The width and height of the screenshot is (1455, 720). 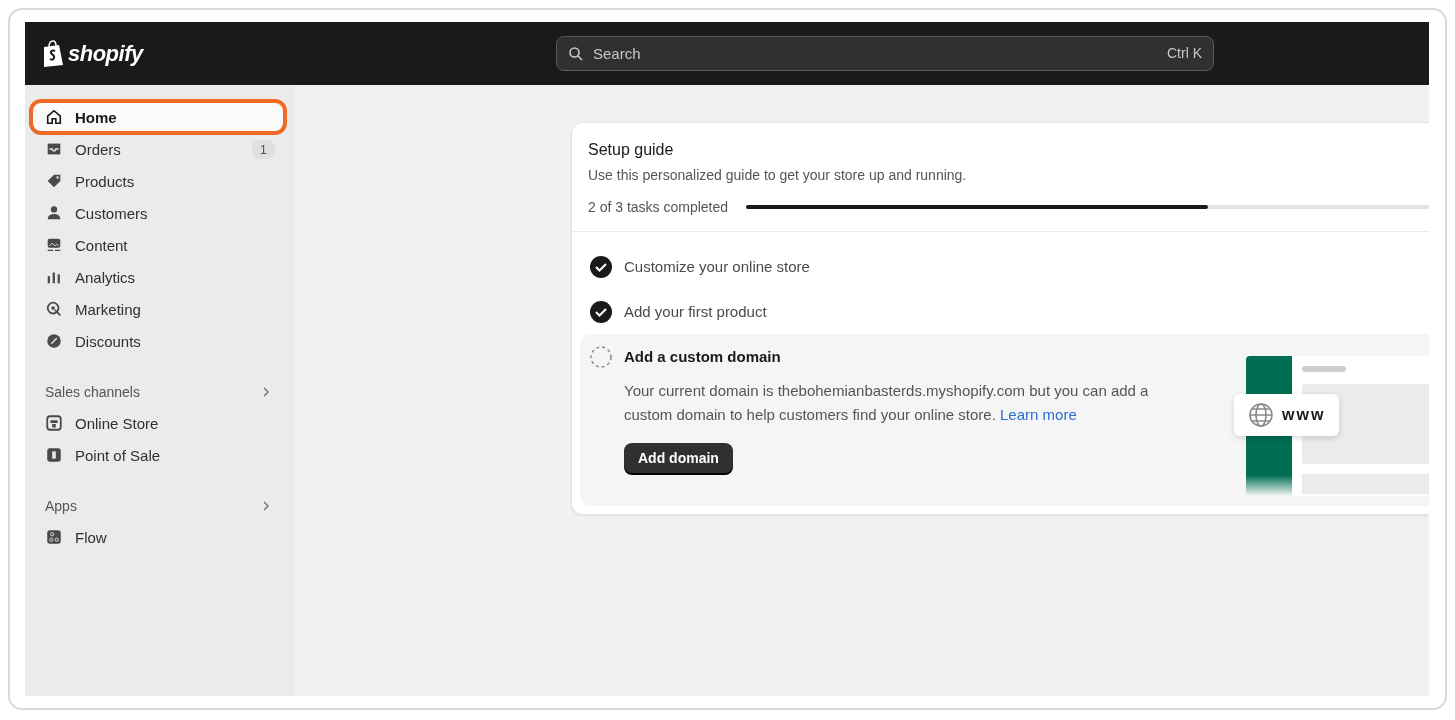 What do you see at coordinates (717, 266) in the screenshot?
I see `task-label: Customize your online store` at bounding box center [717, 266].